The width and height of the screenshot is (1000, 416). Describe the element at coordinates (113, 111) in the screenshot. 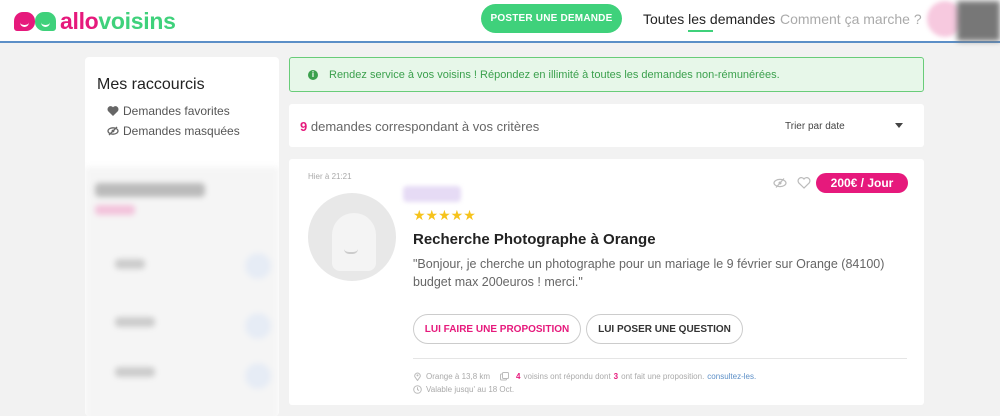

I see `heart-icon` at that location.